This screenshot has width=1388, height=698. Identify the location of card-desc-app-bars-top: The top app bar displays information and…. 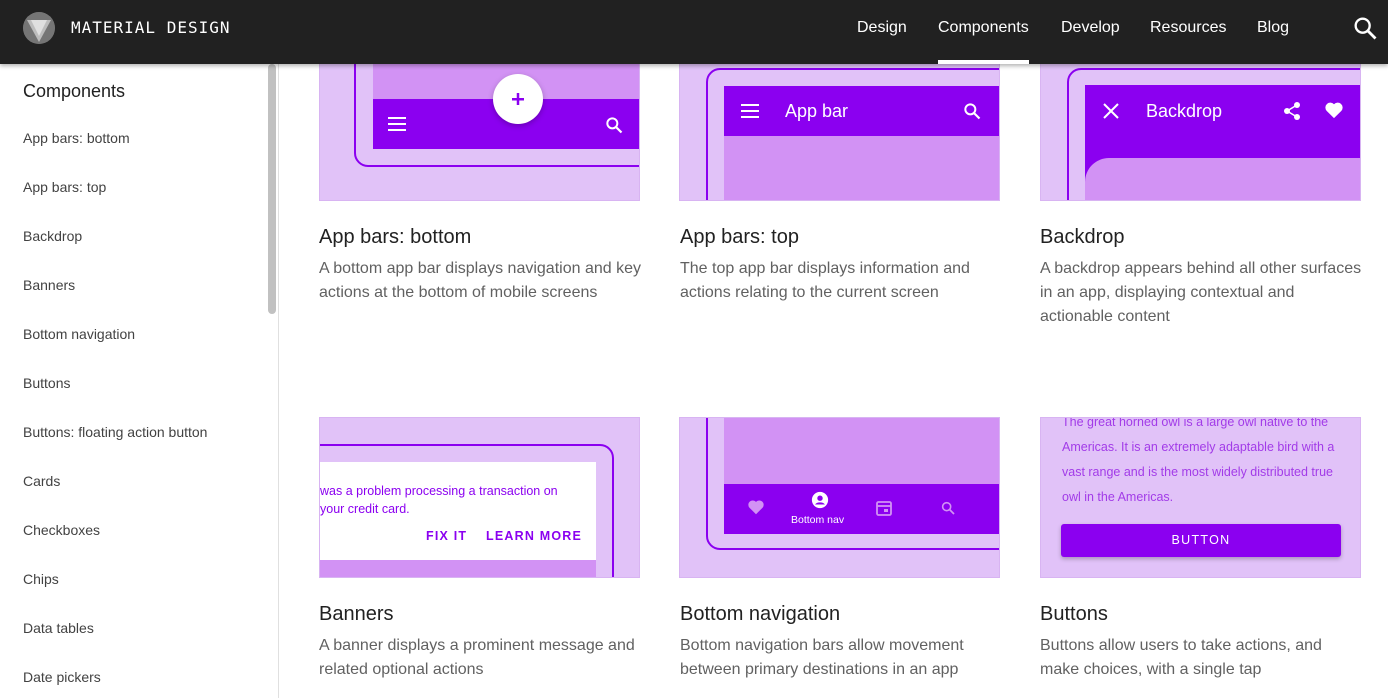
(825, 280).